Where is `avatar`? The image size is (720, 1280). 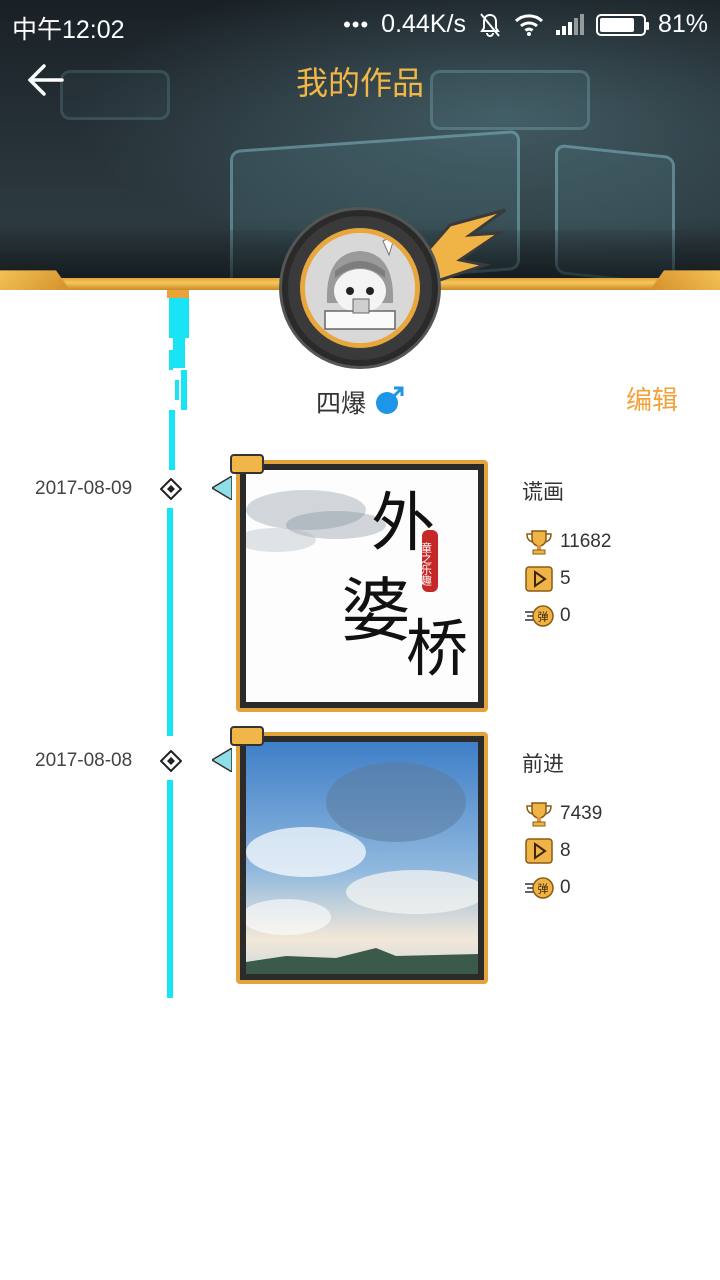
avatar is located at coordinates (360, 288).